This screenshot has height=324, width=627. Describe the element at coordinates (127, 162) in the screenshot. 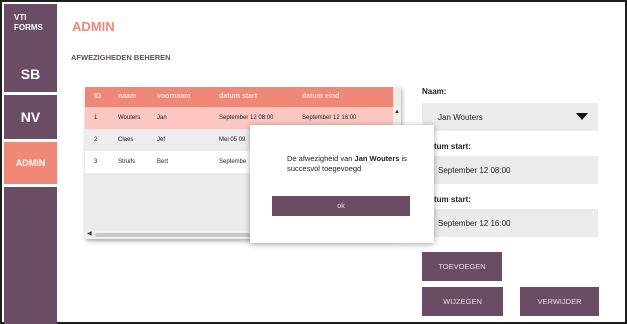

I see `cell-naam: Struifs` at that location.